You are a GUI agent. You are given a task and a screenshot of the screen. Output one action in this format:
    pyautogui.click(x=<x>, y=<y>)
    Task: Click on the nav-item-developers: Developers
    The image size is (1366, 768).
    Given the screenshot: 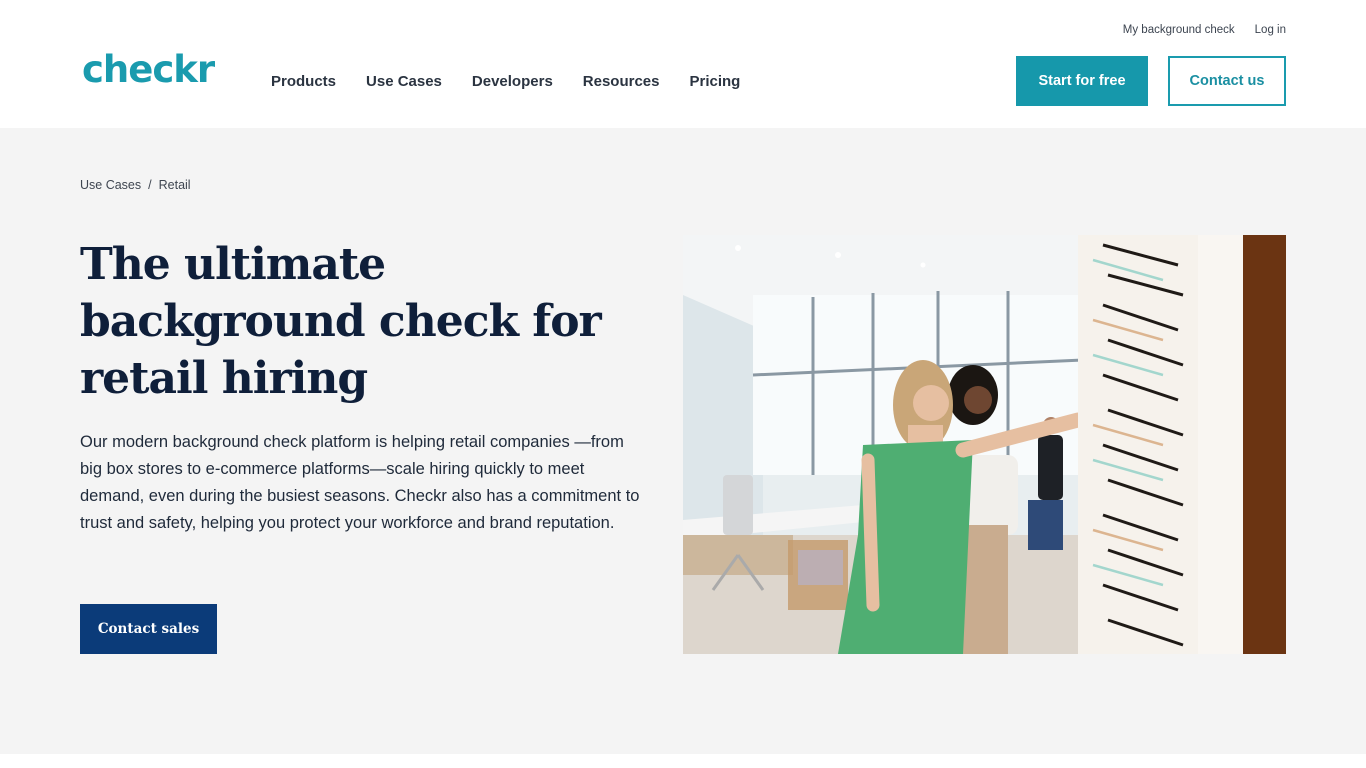 What is the action you would take?
    pyautogui.click(x=512, y=82)
    